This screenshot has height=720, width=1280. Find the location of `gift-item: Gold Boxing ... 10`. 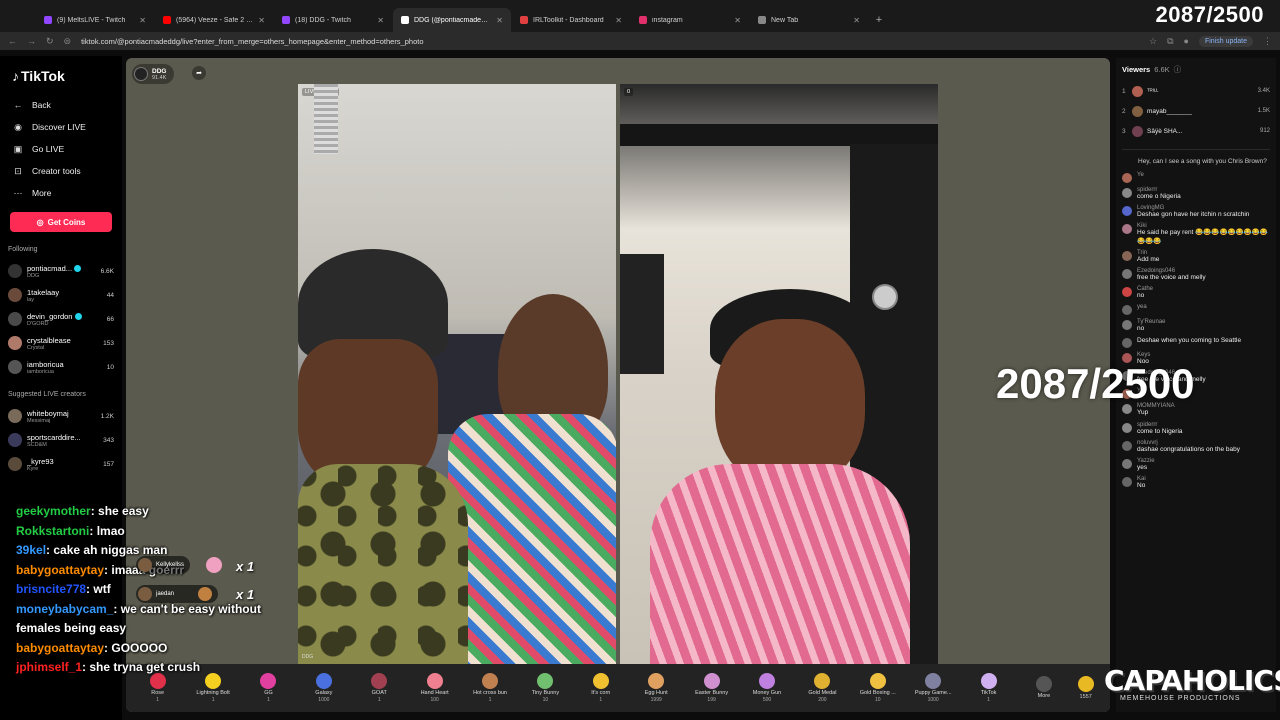

gift-item: Gold Boxing ... 10 is located at coordinates (877, 688).